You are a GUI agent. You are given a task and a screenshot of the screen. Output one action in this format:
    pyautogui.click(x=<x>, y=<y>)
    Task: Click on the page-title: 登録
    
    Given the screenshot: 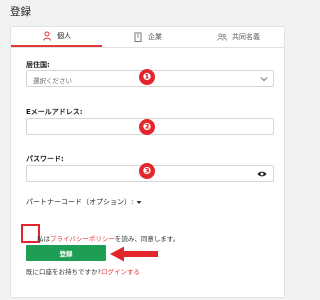 What is the action you would take?
    pyautogui.click(x=20, y=12)
    